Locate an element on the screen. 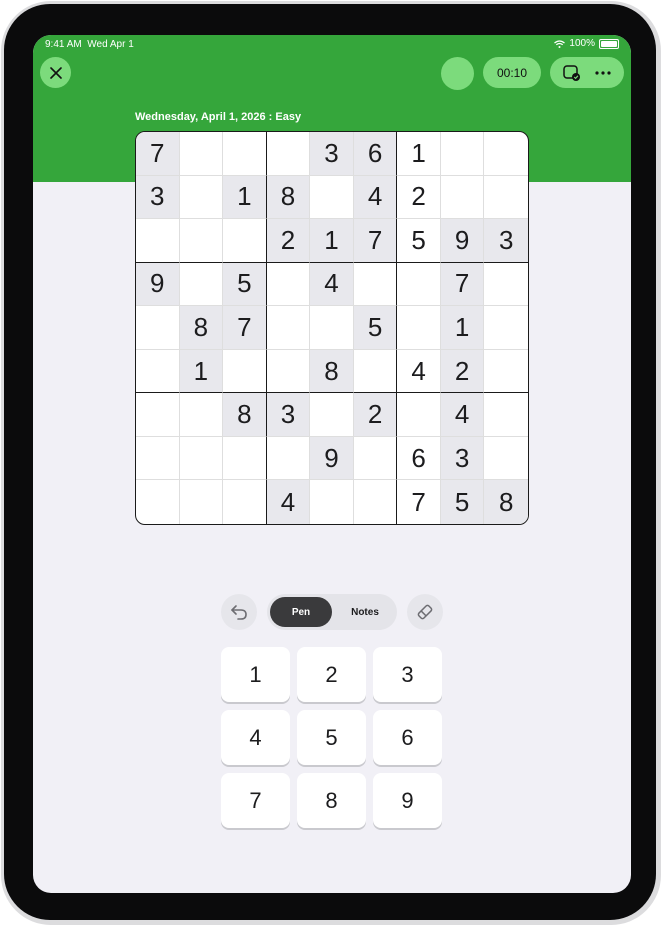 This screenshot has width=668, height=928. notes-mode-button: Notes is located at coordinates (365, 612).